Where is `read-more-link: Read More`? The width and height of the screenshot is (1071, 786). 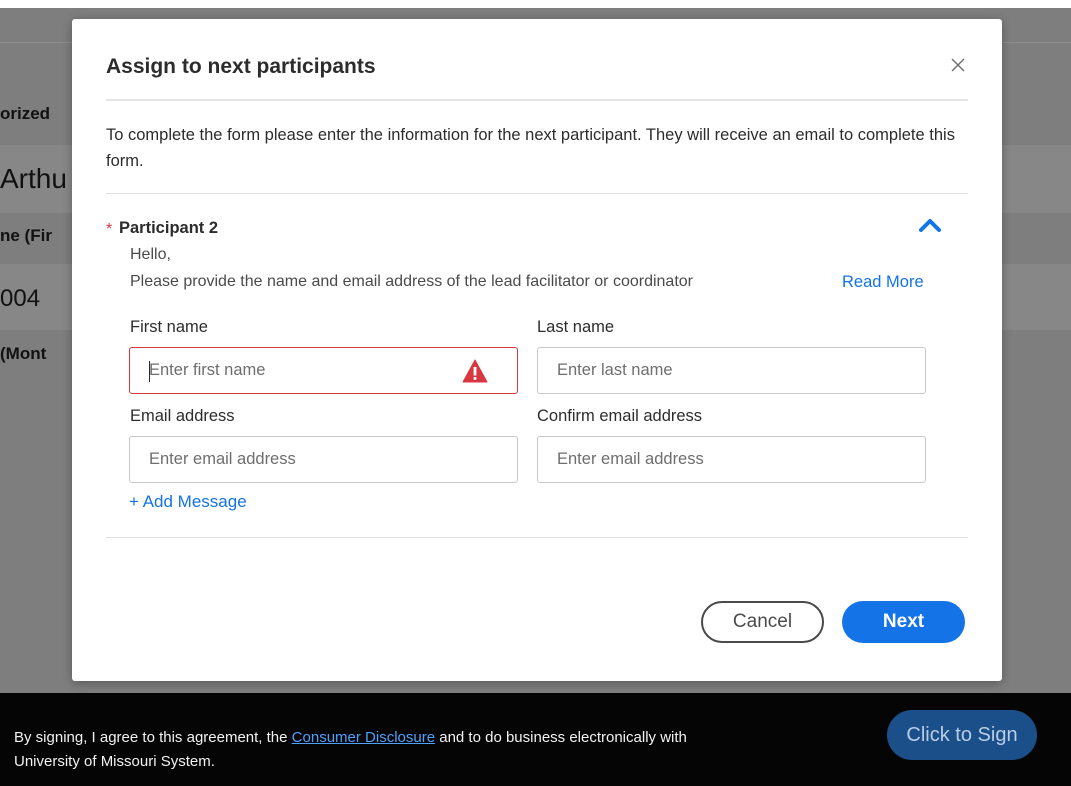 read-more-link: Read More is located at coordinates (883, 282).